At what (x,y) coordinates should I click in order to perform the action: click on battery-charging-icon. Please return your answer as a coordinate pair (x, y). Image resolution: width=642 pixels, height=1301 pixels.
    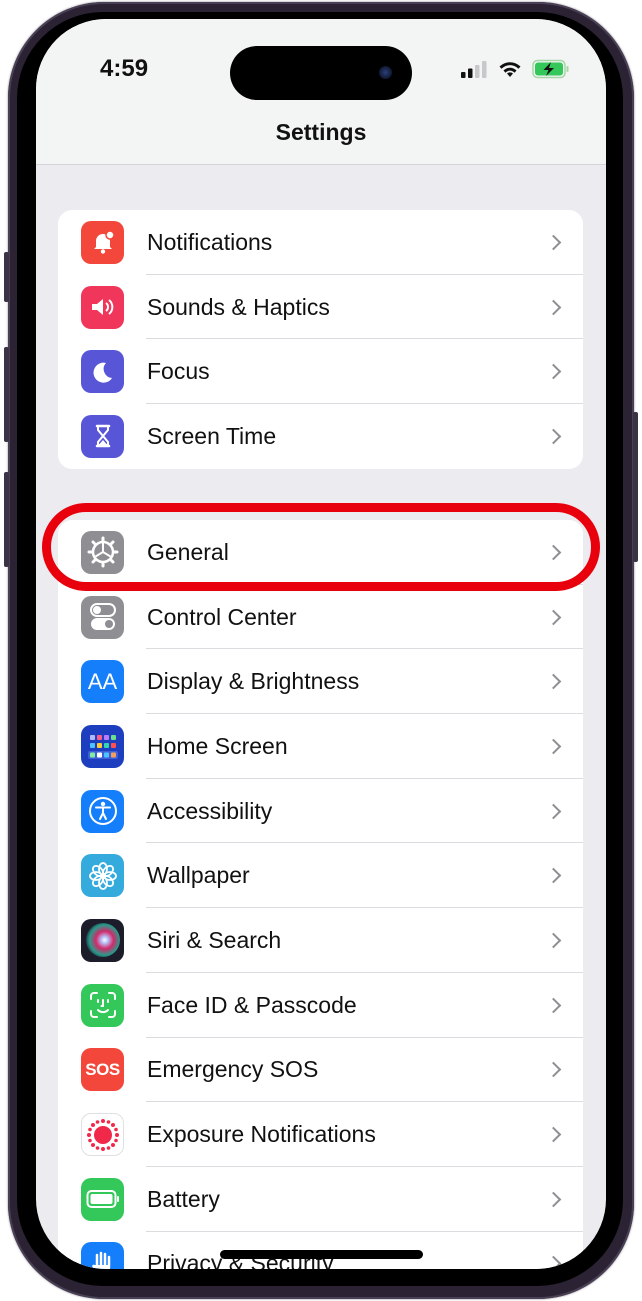
    Looking at the image, I should click on (550, 69).